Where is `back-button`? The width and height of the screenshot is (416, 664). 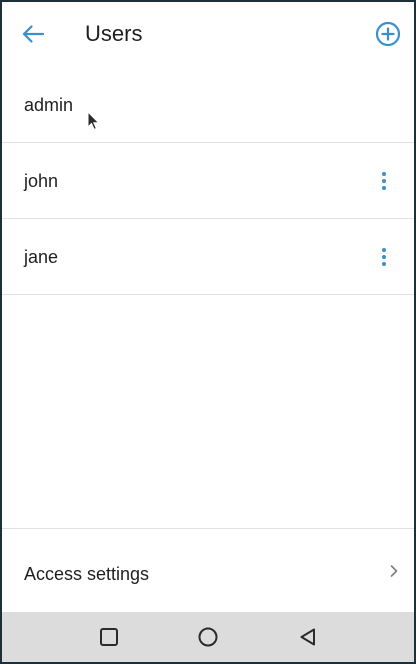 back-button is located at coordinates (33, 34).